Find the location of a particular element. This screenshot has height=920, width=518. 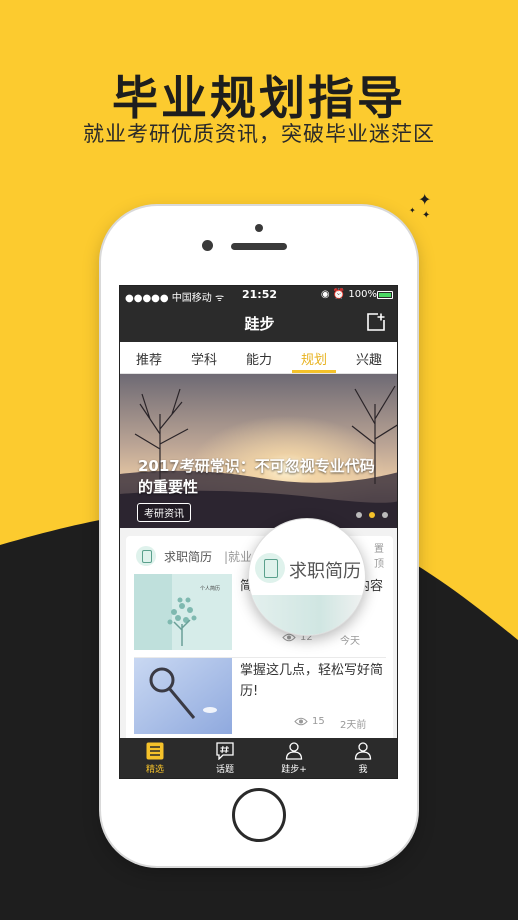

category-extra: |就业 is located at coordinates (238, 557).